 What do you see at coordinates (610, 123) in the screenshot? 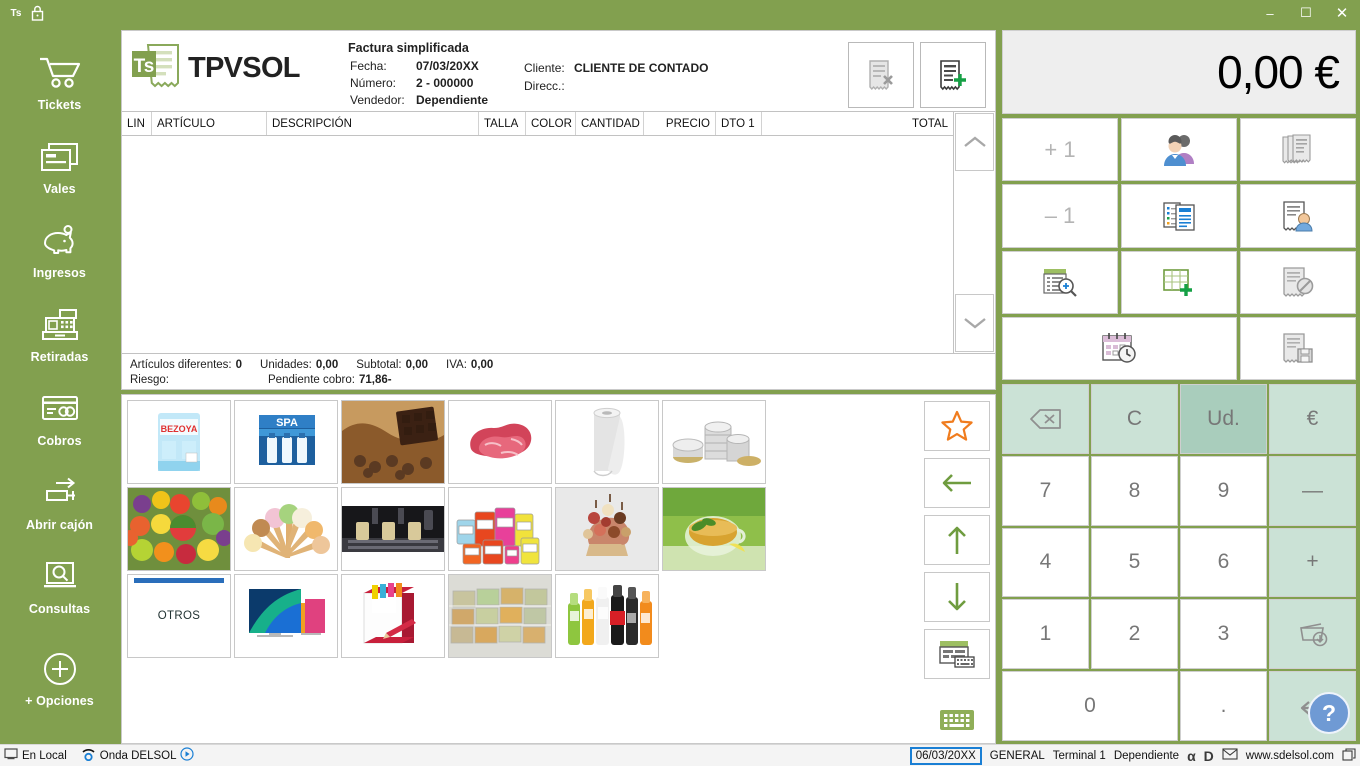
I see `column-cantidad: CANTIDAD` at bounding box center [610, 123].